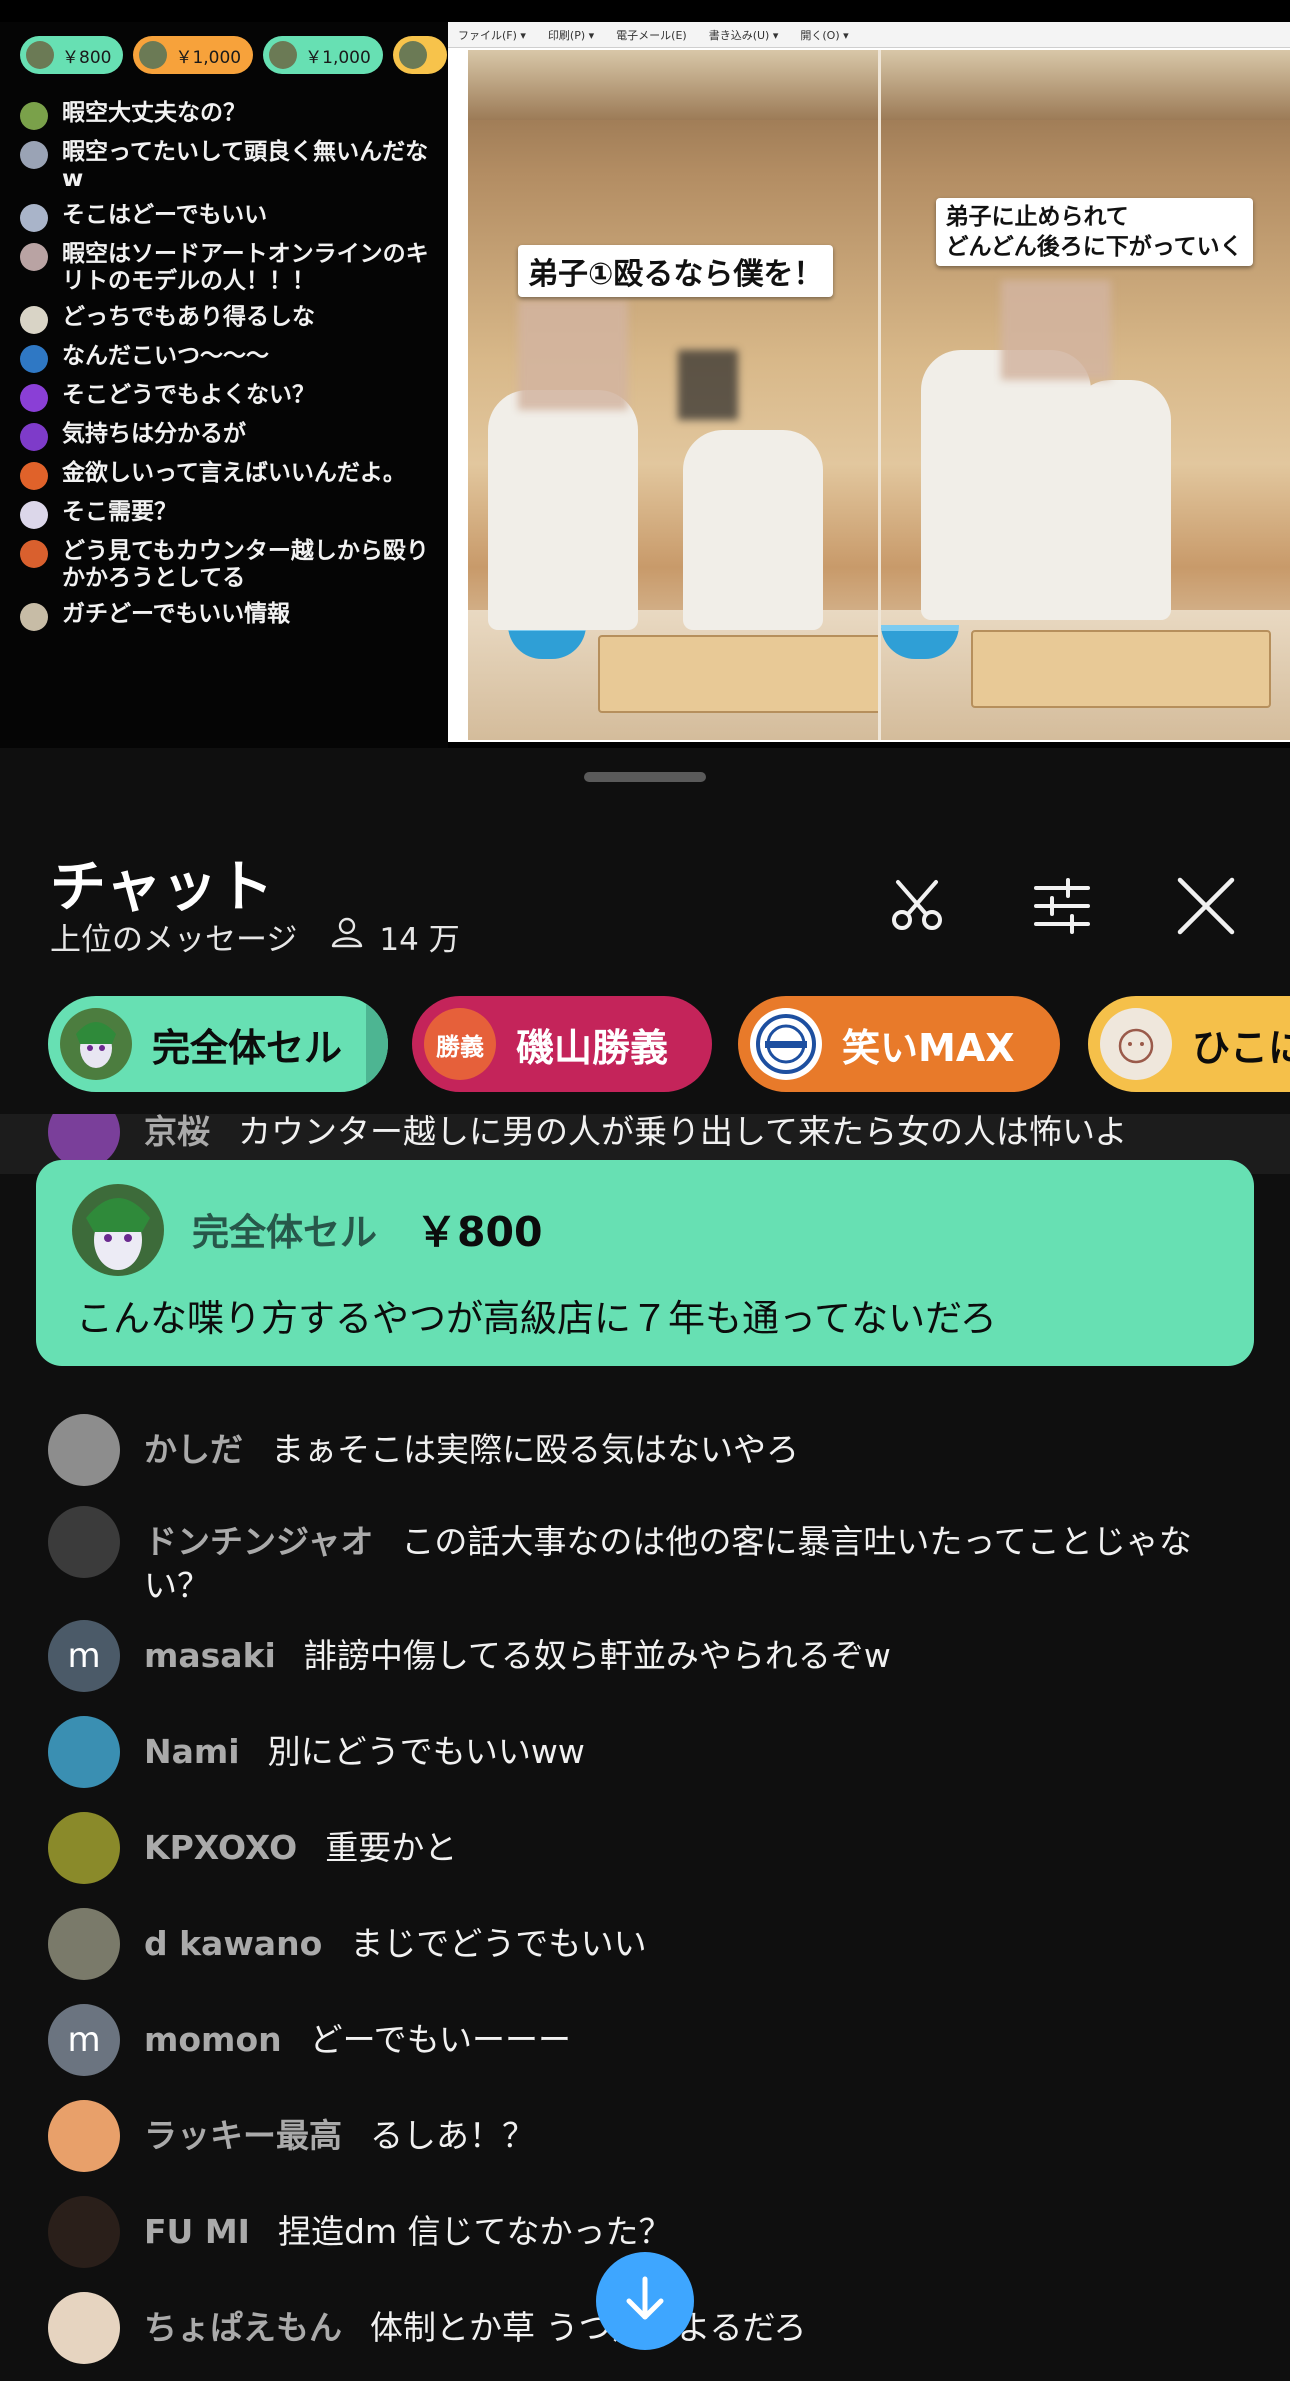 This screenshot has height=2381, width=1290. What do you see at coordinates (228, 166) in the screenshot?
I see `embedded-chat-row: 暇空ってたいして頭良く無いんだなw` at bounding box center [228, 166].